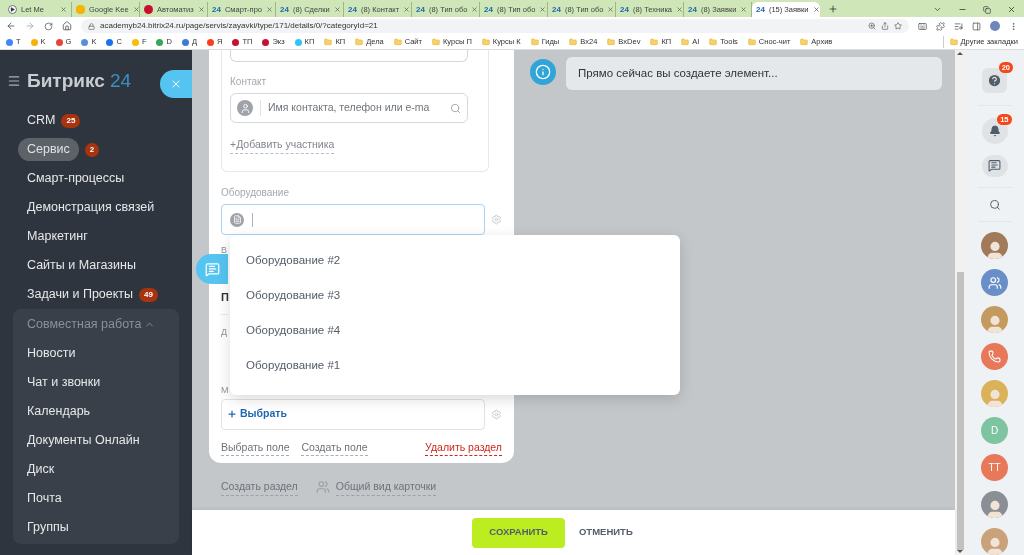 Image resolution: width=1024 pixels, height=555 pixels. Describe the element at coordinates (455, 260) in the screenshot. I see `dropdown-option: Оборудование #2` at that location.